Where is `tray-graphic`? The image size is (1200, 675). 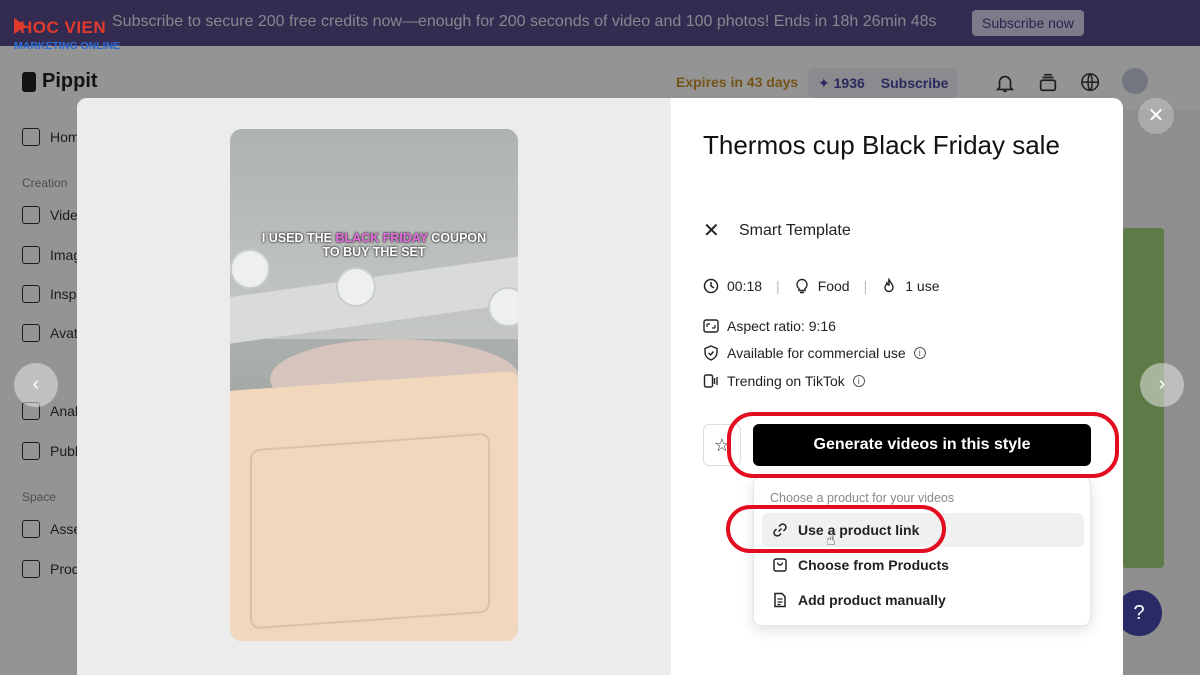 tray-graphic is located at coordinates (374, 505).